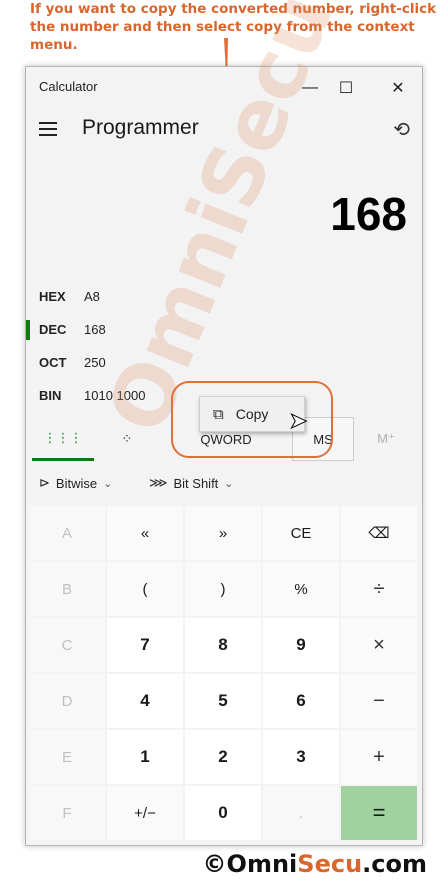 Image resolution: width=443 pixels, height=882 pixels. What do you see at coordinates (379, 589) in the screenshot?
I see `divide-button: ÷` at bounding box center [379, 589].